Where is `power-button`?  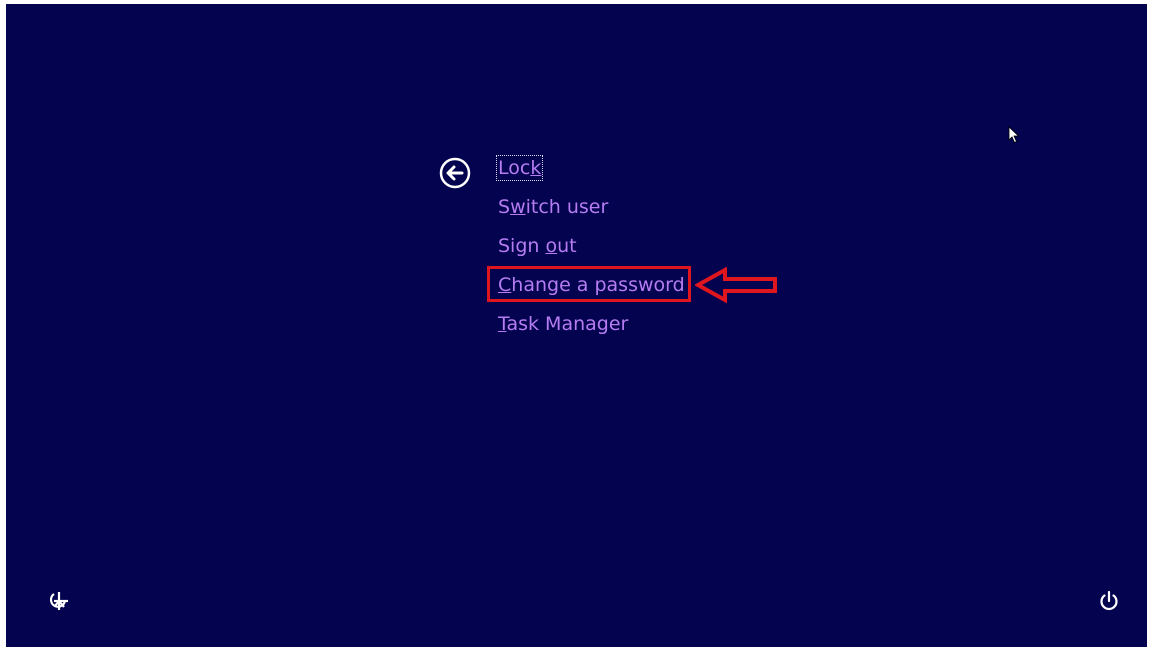 power-button is located at coordinates (1109, 601).